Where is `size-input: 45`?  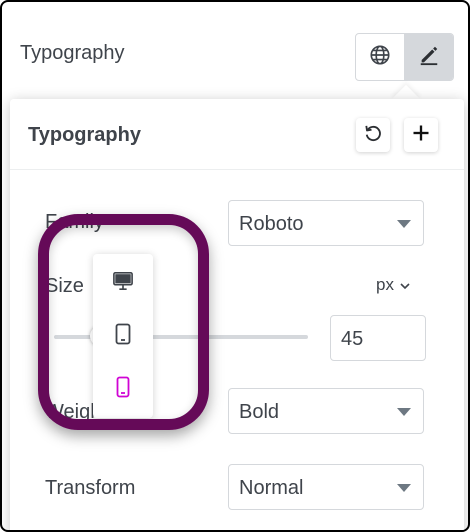
size-input: 45 is located at coordinates (378, 338).